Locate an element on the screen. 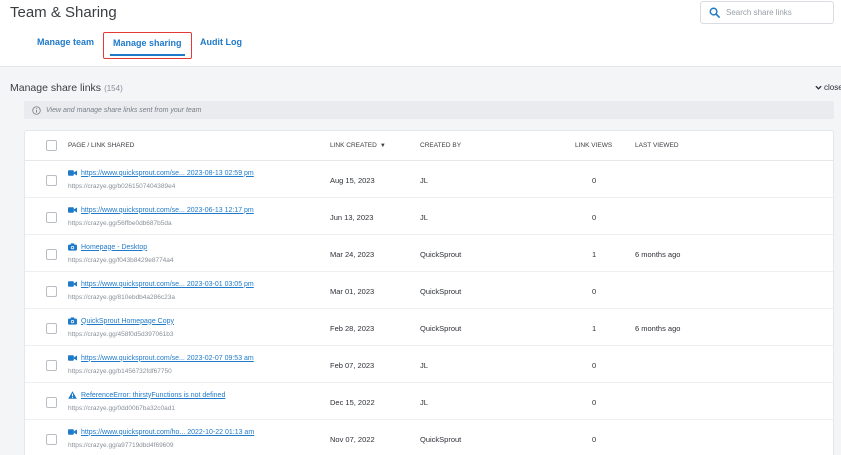 The width and height of the screenshot is (841, 455). column-link-created-label: LINK CREATED is located at coordinates (353, 145).